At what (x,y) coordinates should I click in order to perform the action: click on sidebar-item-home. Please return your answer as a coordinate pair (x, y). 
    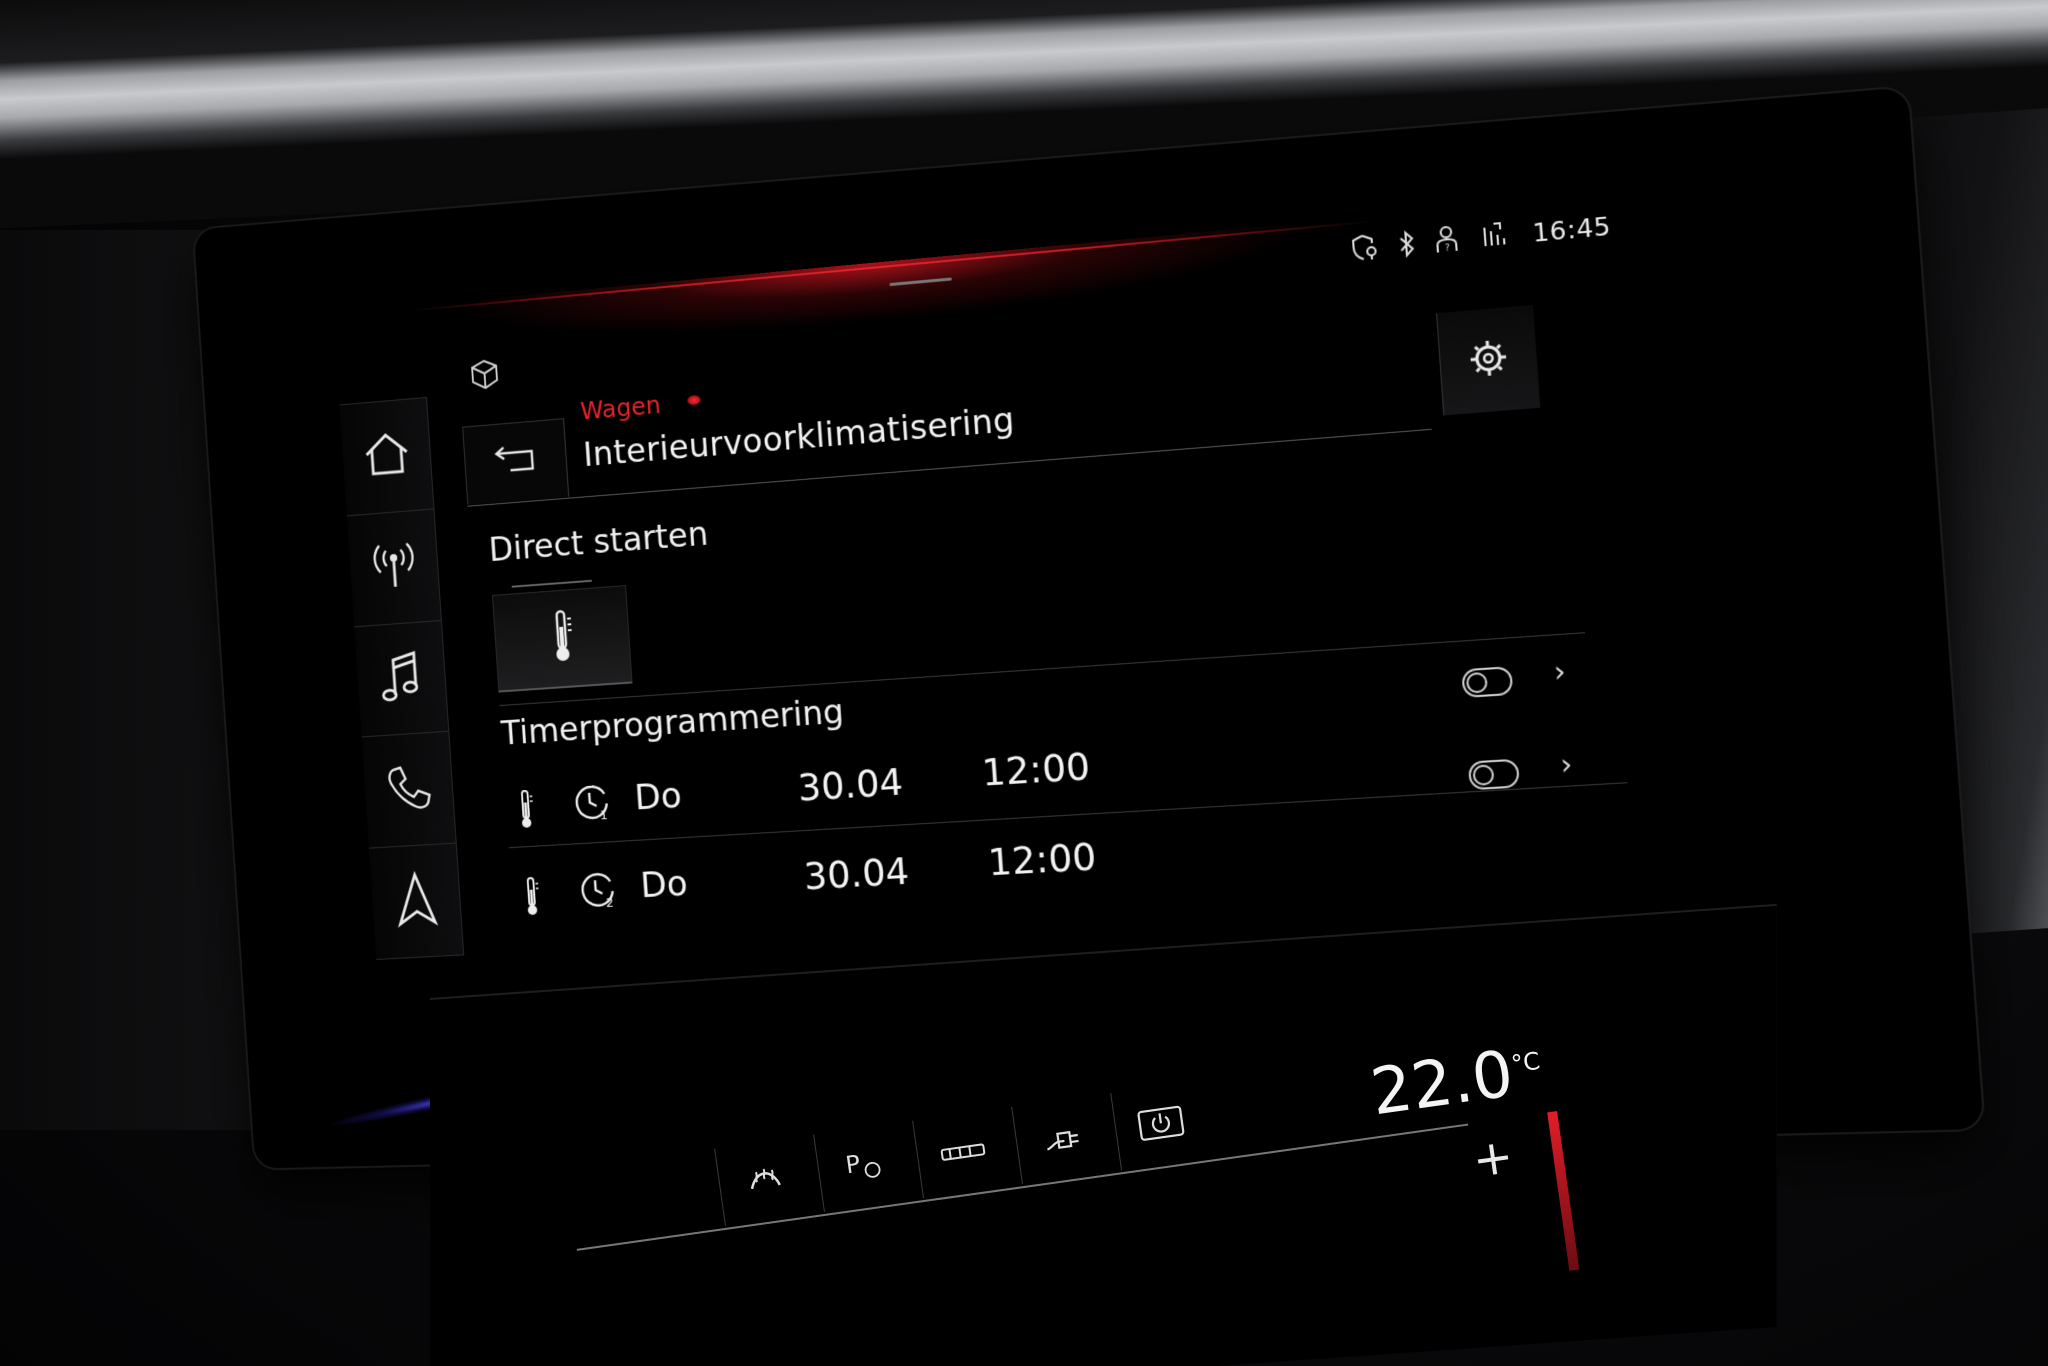
    Looking at the image, I should click on (387, 456).